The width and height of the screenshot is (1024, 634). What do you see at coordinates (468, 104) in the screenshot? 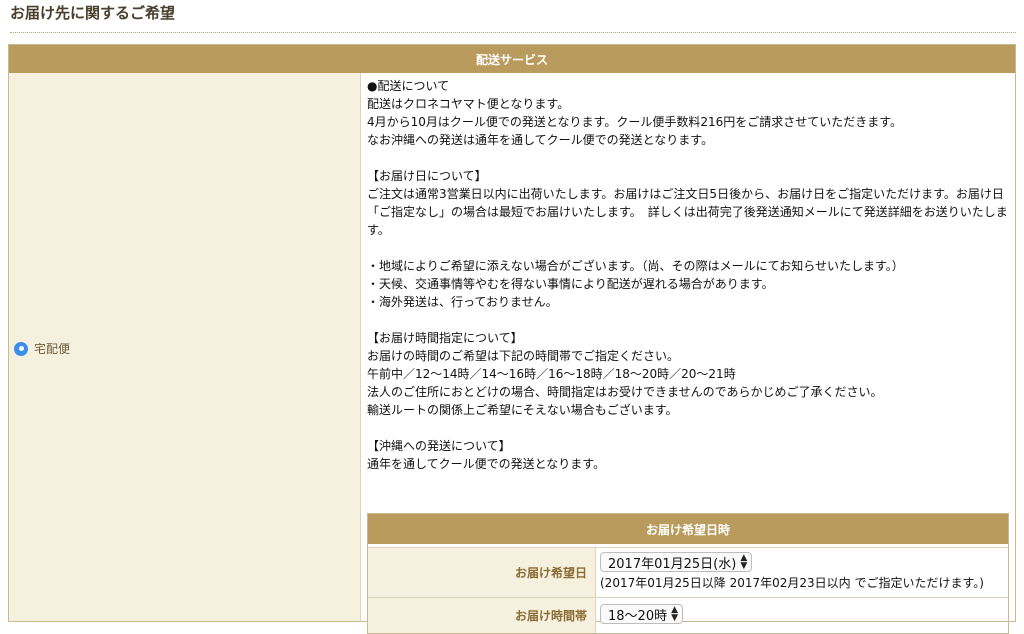
I see `info-line: 配送はクロネコヤマト便となります。` at bounding box center [468, 104].